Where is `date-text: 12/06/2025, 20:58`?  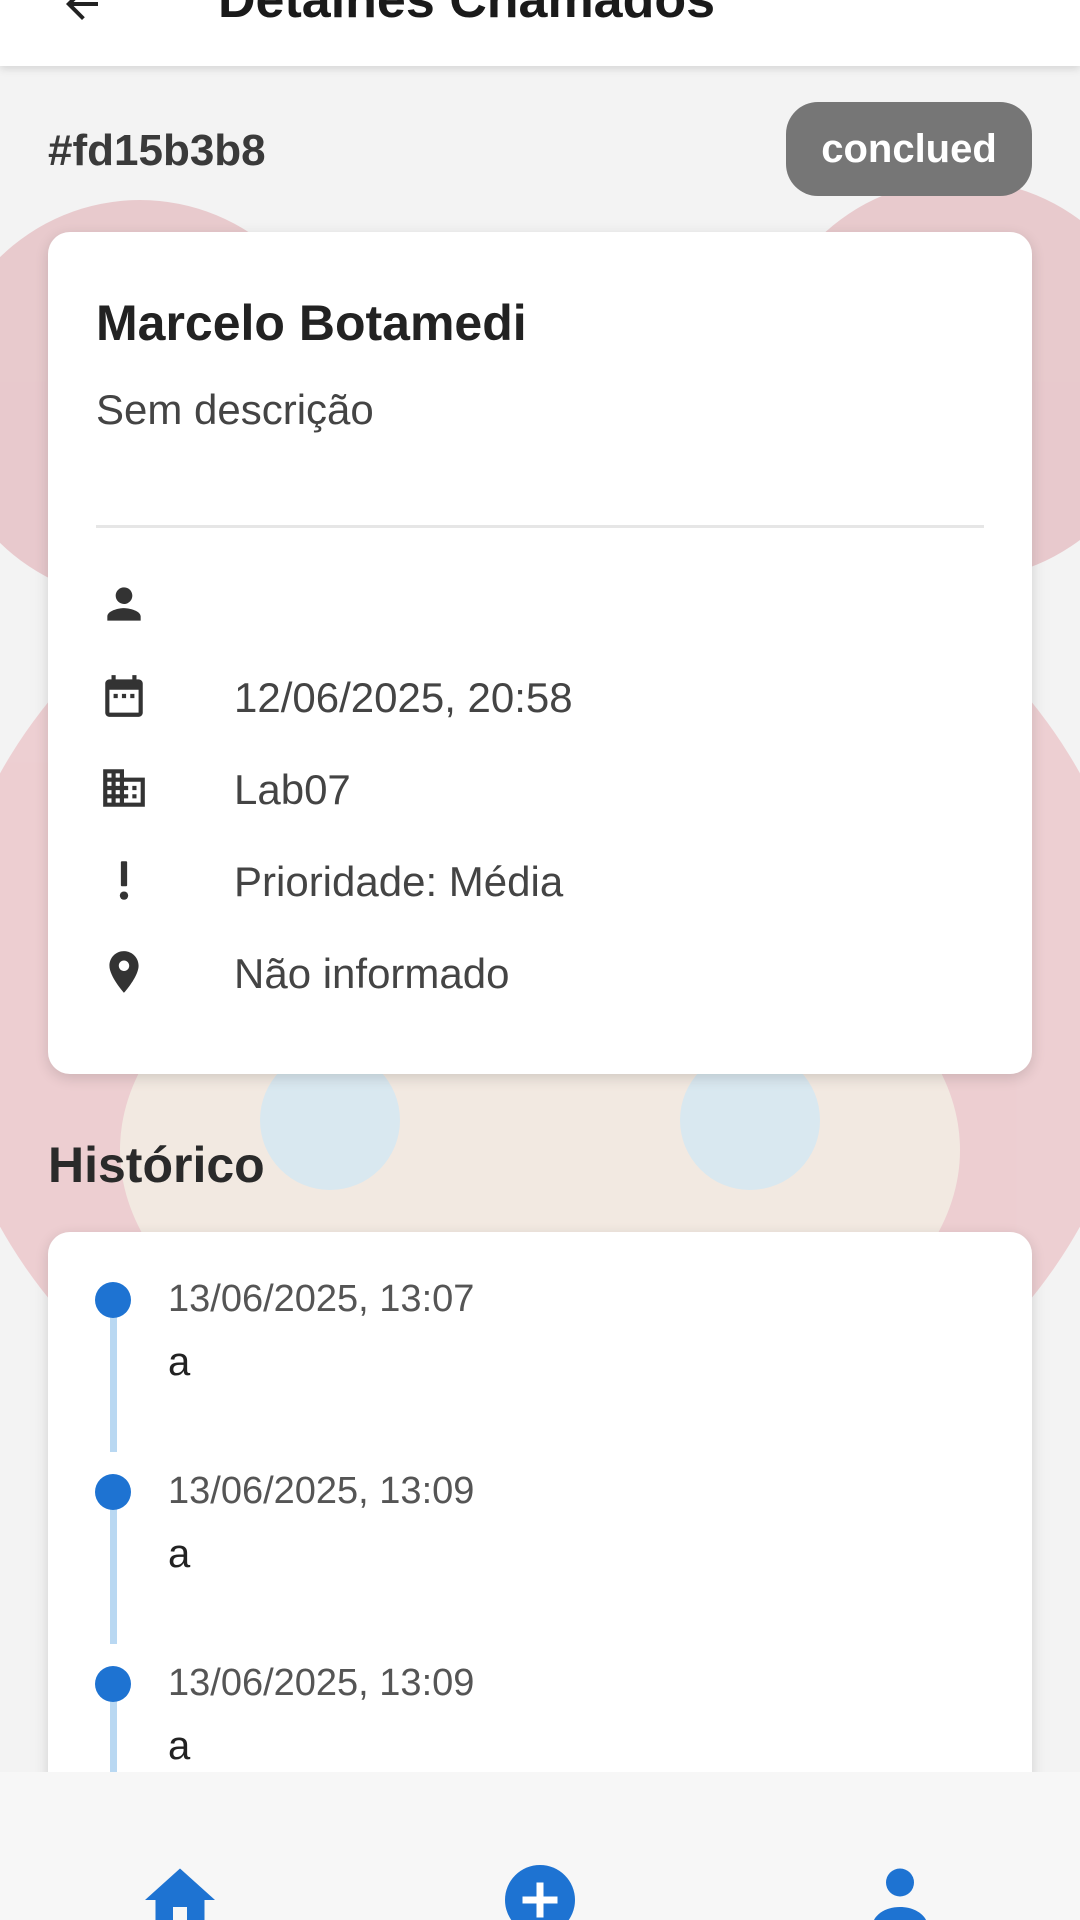
date-text: 12/06/2025, 20:58 is located at coordinates (403, 697).